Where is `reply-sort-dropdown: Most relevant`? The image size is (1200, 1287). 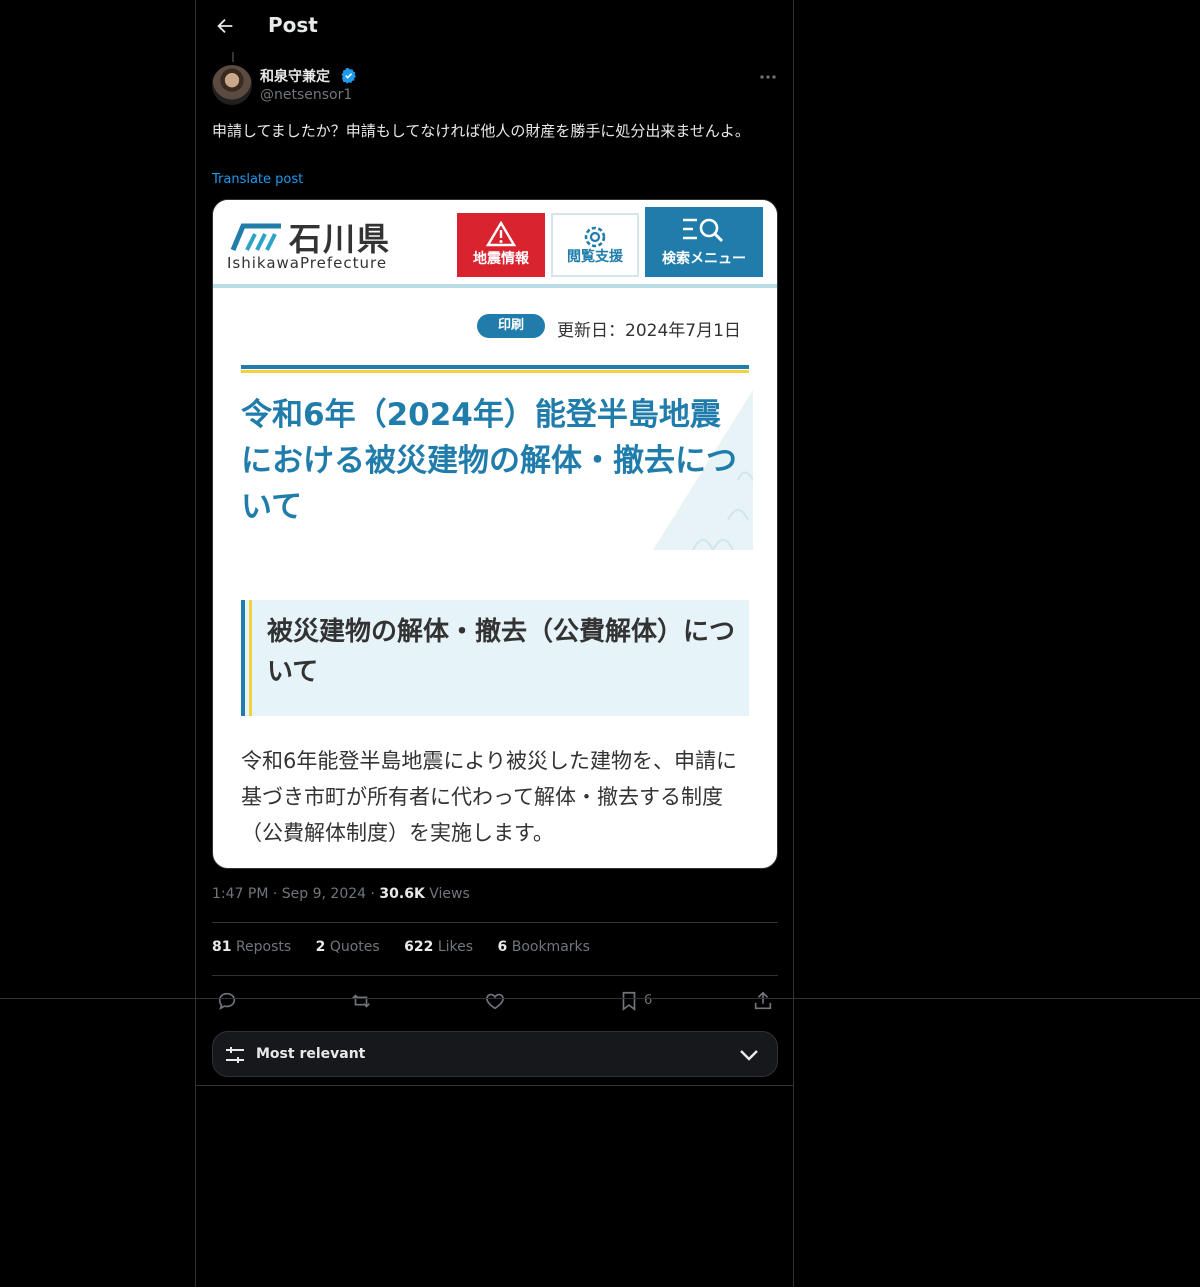
reply-sort-dropdown: Most relevant is located at coordinates (495, 1054).